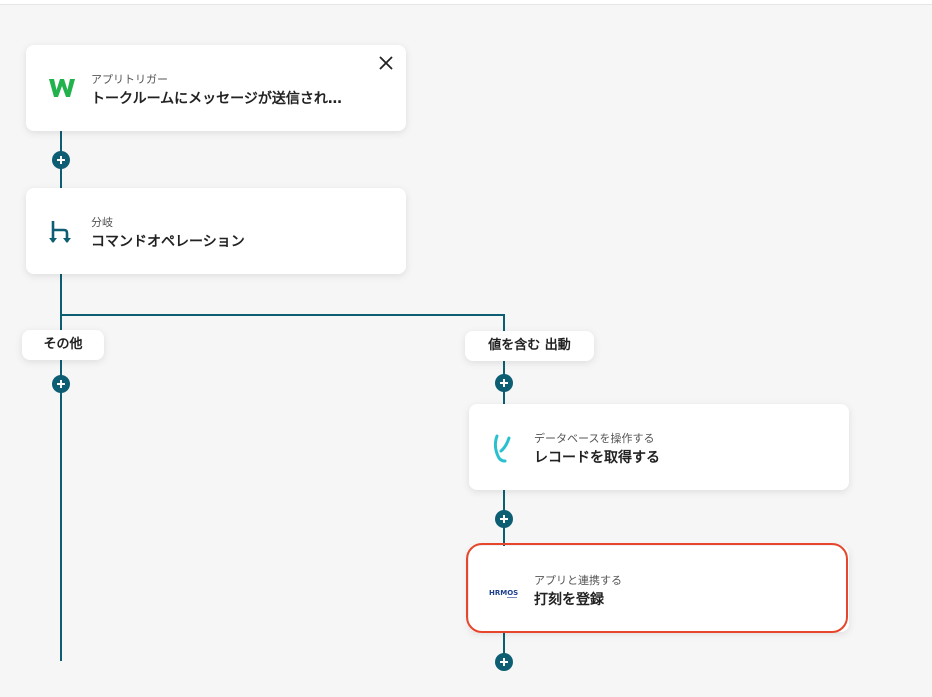  I want to click on connector-right-to-label, so click(504, 323).